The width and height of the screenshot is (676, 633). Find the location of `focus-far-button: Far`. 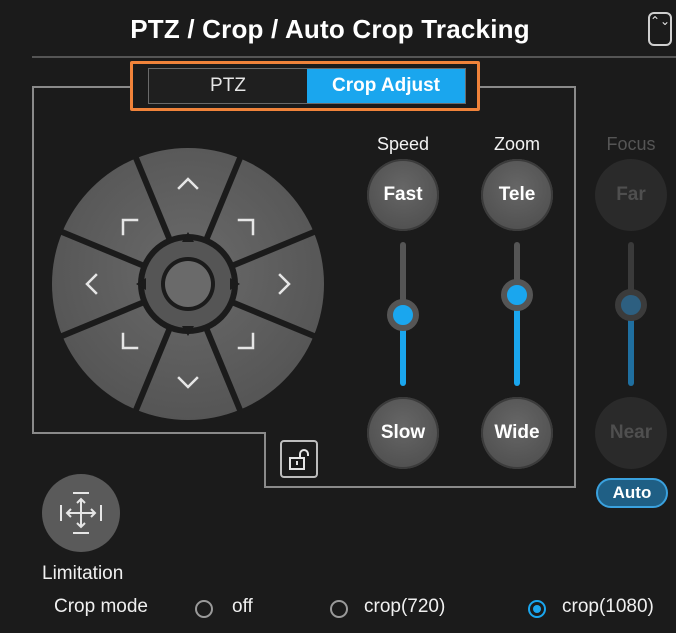

focus-far-button: Far is located at coordinates (631, 195).